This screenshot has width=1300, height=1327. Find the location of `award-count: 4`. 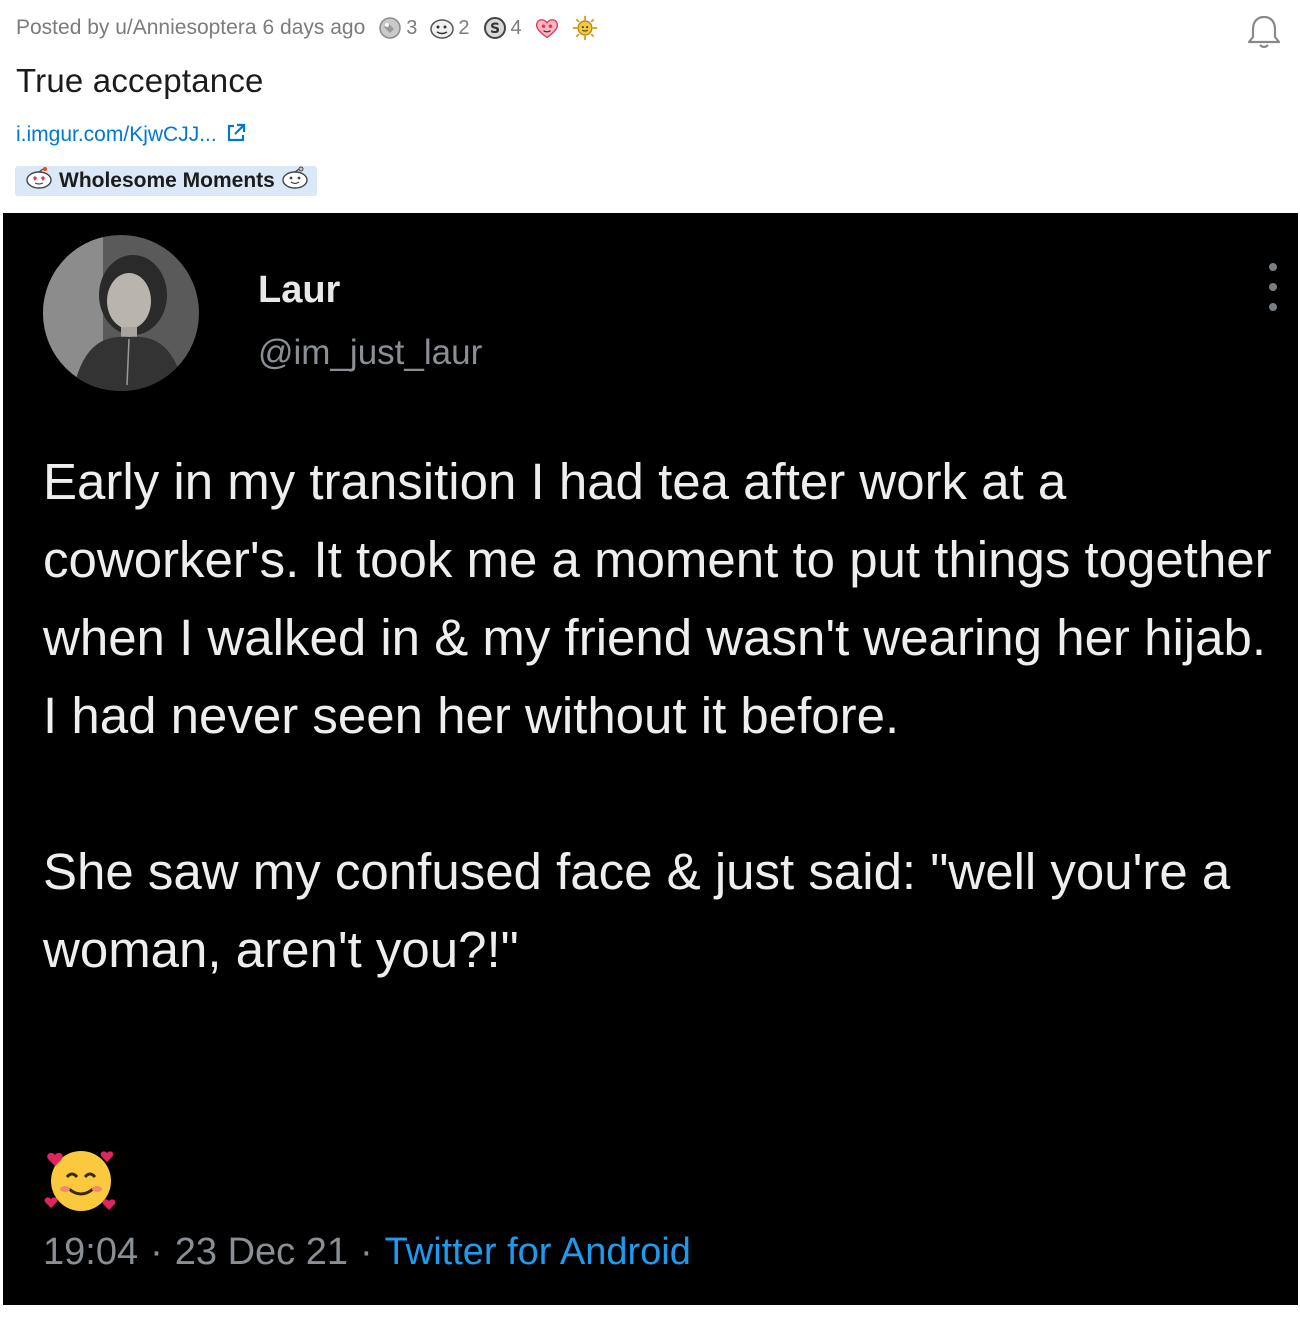

award-count: 4 is located at coordinates (516, 27).